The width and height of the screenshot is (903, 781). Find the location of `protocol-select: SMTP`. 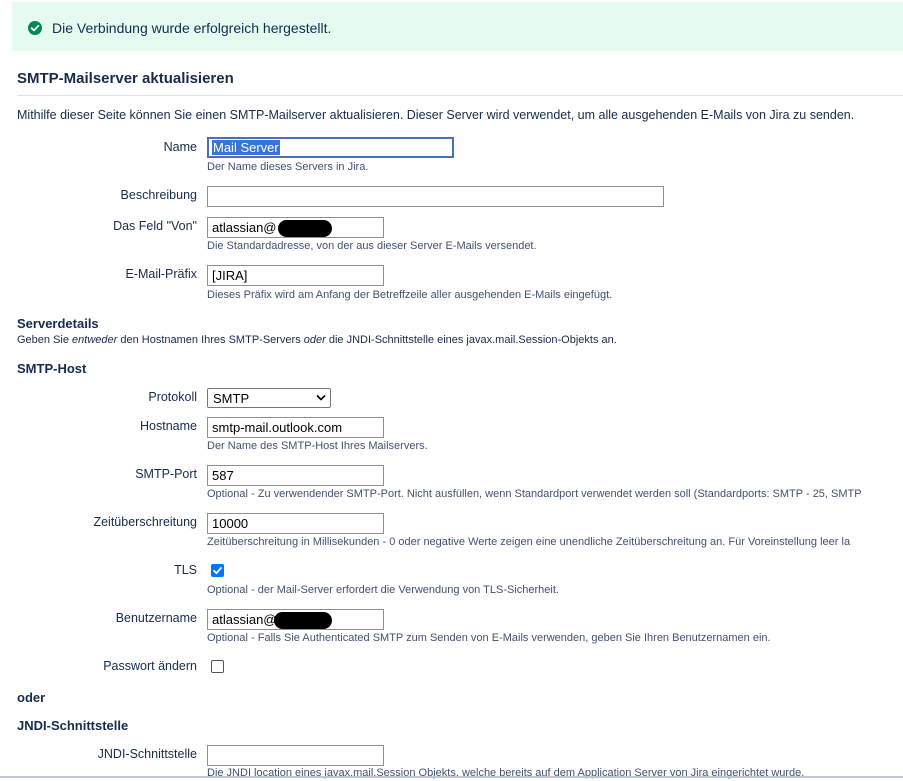

protocol-select: SMTP is located at coordinates (269, 398).